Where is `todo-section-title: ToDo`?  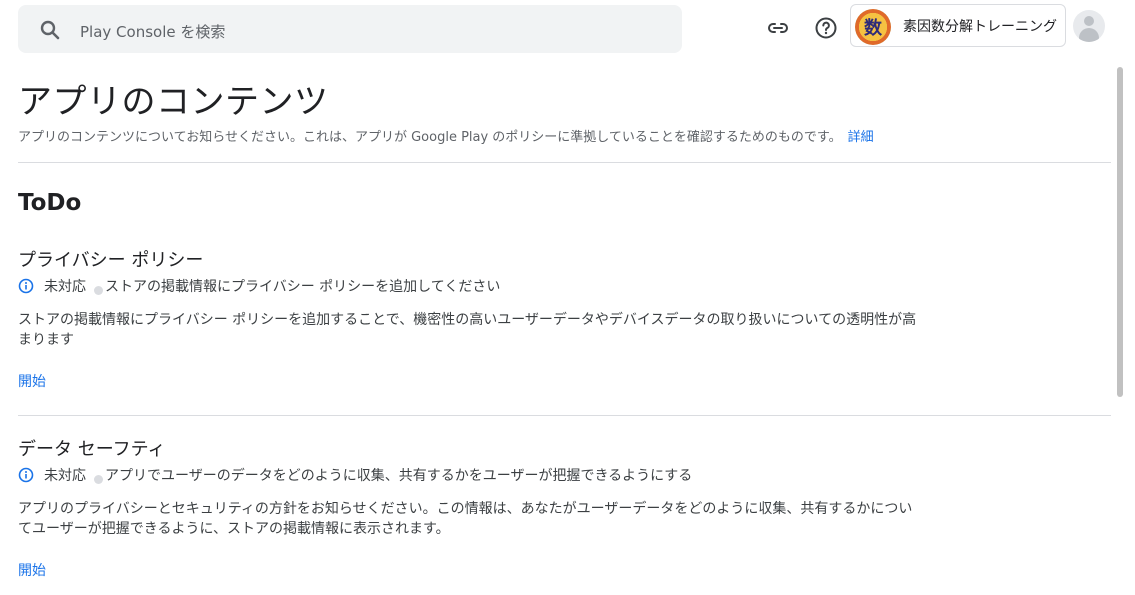 todo-section-title: ToDo is located at coordinates (50, 203).